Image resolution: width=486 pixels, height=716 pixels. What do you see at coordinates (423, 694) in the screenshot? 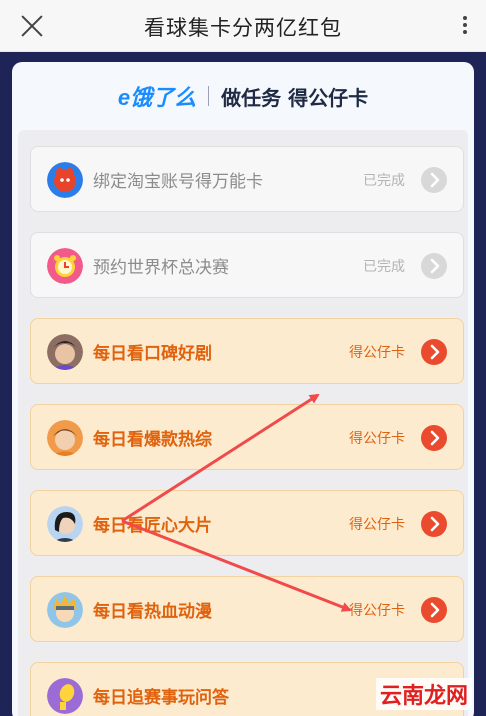
I see `watermark: 云南龙网` at bounding box center [423, 694].